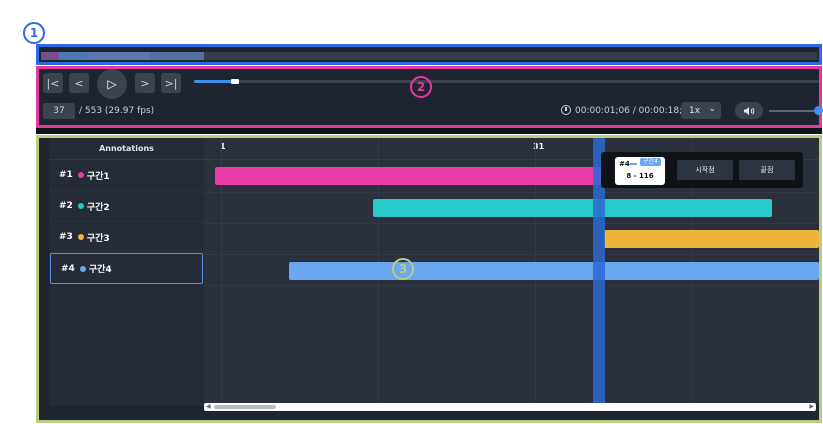 The image size is (823, 424). What do you see at coordinates (705, 170) in the screenshot?
I see `set-start-button: 시작점` at bounding box center [705, 170].